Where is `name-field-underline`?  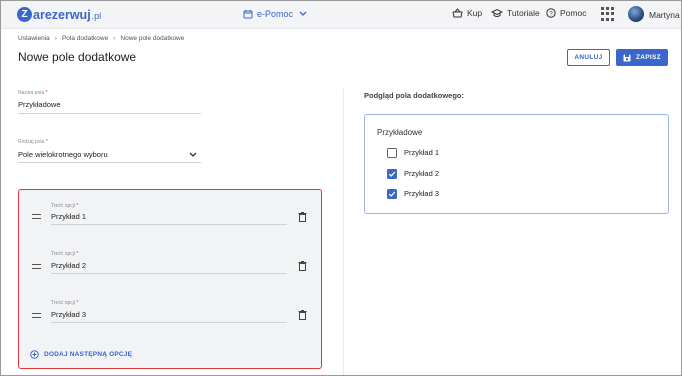
name-field-underline is located at coordinates (109, 113).